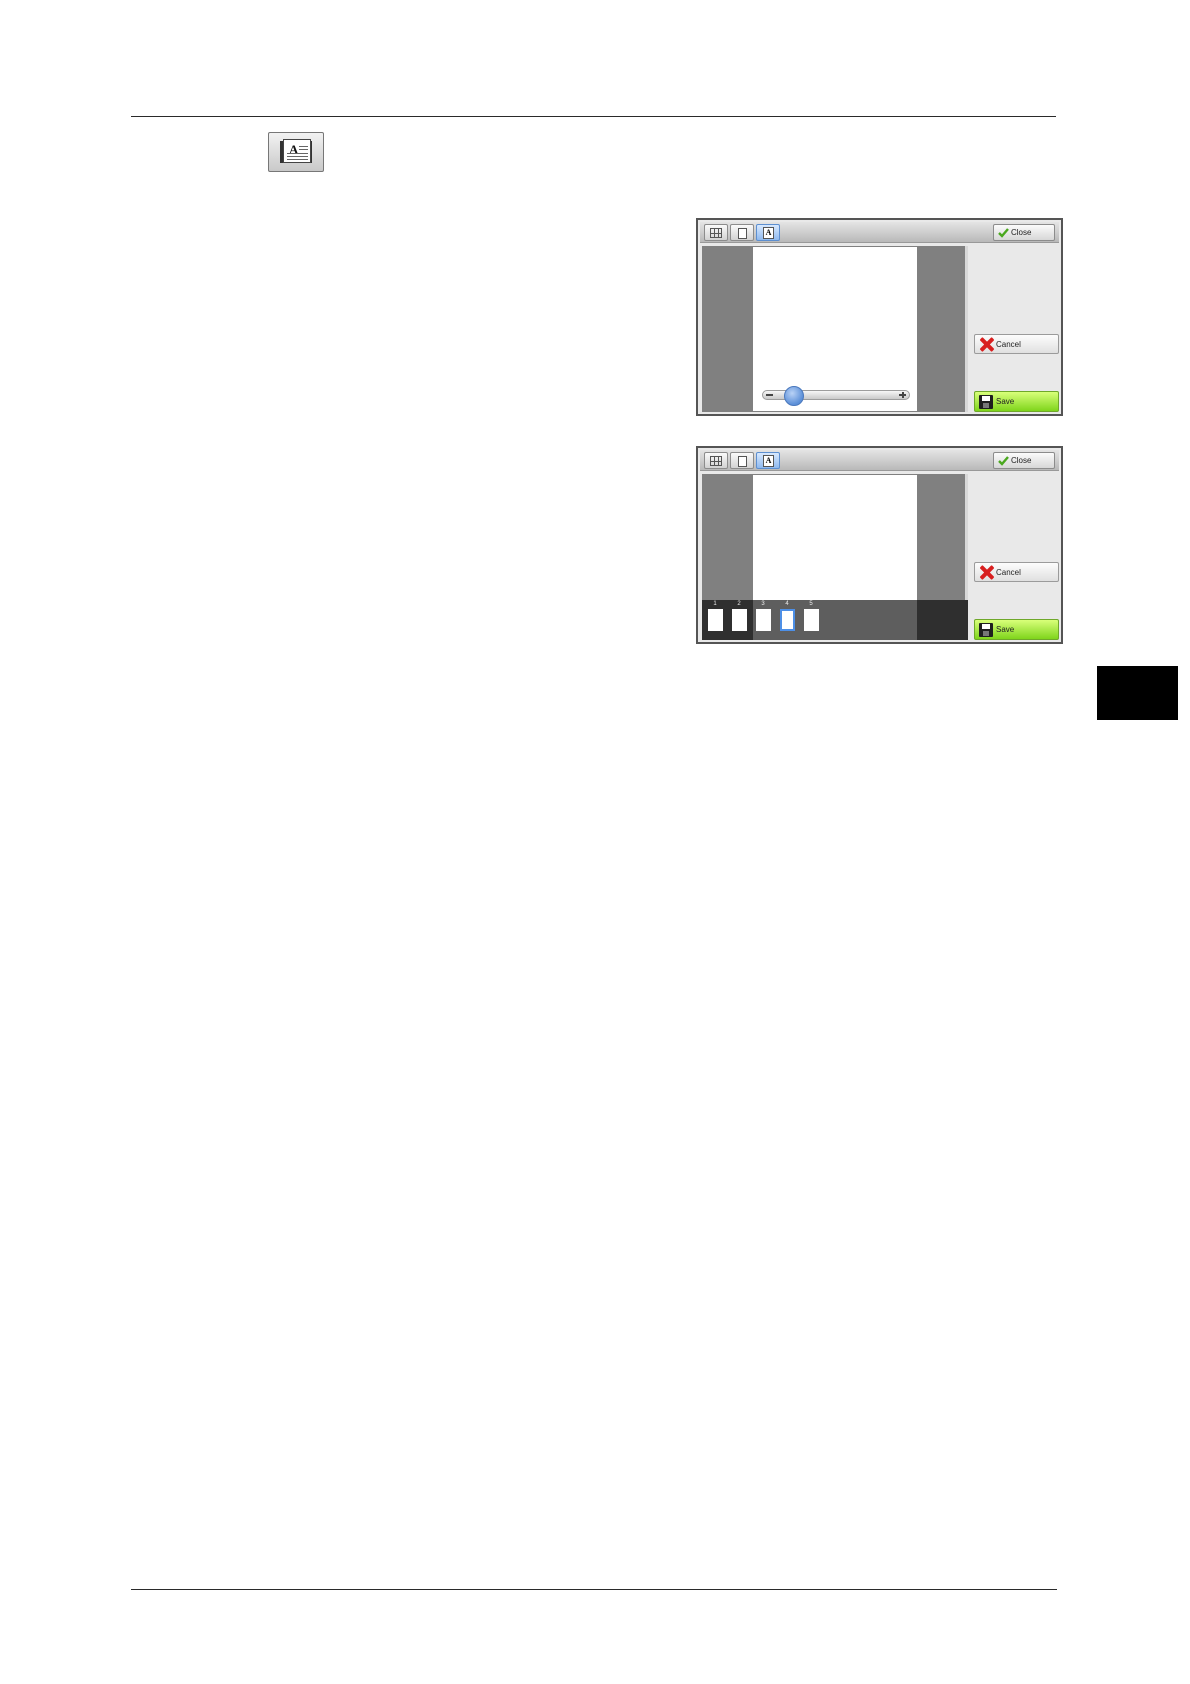 The height and width of the screenshot is (1684, 1190). What do you see at coordinates (942, 620) in the screenshot?
I see `strip-shade-right` at bounding box center [942, 620].